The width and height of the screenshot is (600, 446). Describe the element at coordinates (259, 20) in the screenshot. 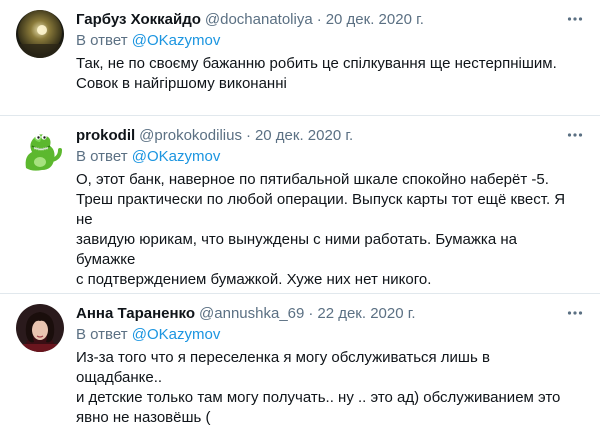

I see `author-handle: @dochanatoliya` at that location.